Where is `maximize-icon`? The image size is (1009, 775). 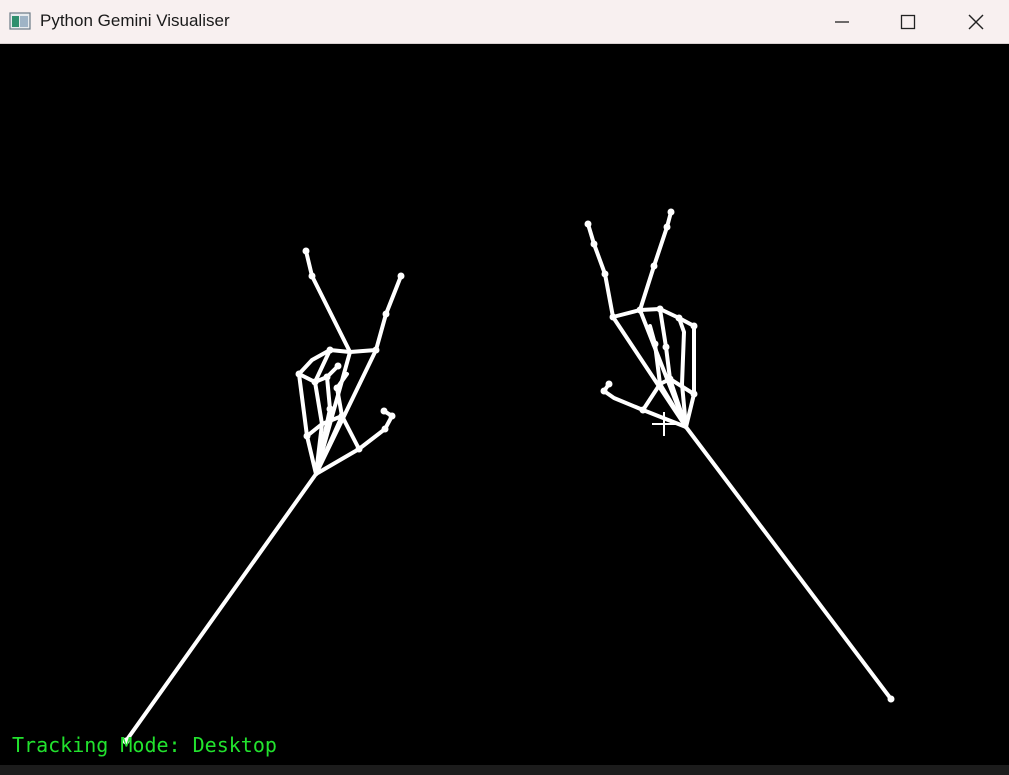 maximize-icon is located at coordinates (908, 21).